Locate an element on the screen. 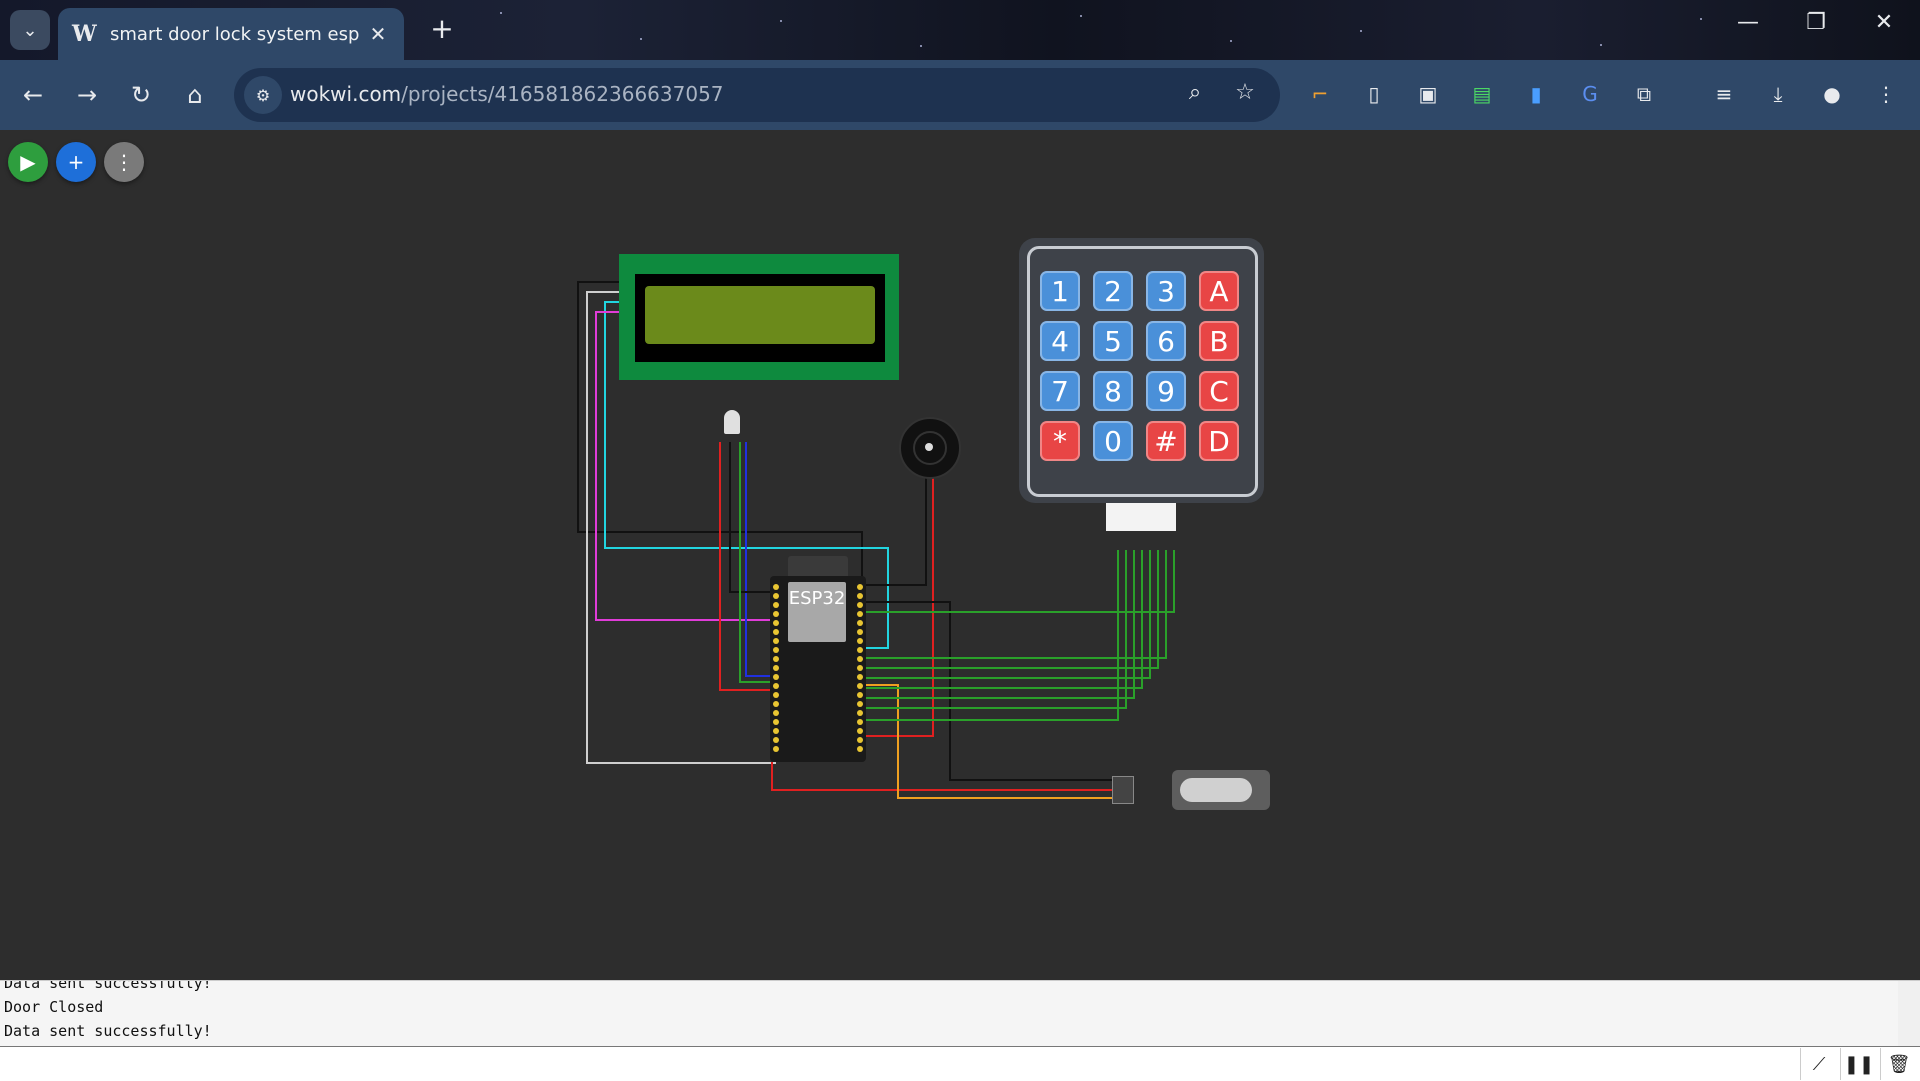 This screenshot has height=1081, width=1920. wire-servo-gnd is located at coordinates (989, 691).